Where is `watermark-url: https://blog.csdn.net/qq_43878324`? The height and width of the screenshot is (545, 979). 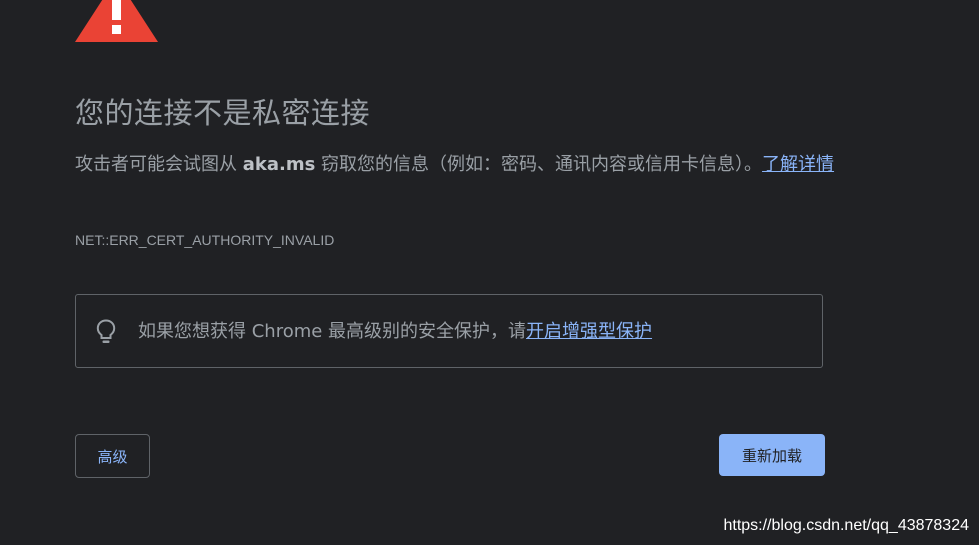 watermark-url: https://blog.csdn.net/qq_43878324 is located at coordinates (846, 525).